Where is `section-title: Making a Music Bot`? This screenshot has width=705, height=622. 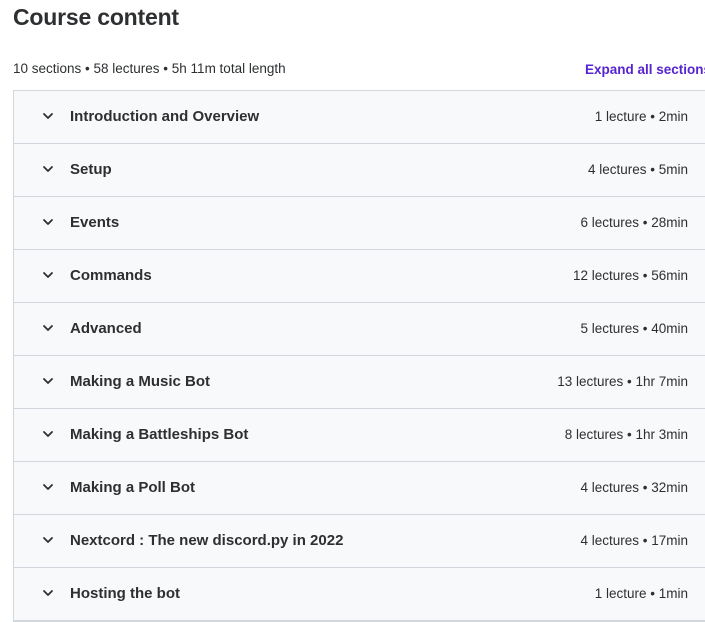
section-title: Making a Music Bot is located at coordinates (140, 381).